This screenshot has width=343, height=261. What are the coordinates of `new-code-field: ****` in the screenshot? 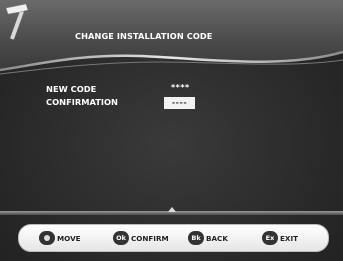 It's located at (180, 87).